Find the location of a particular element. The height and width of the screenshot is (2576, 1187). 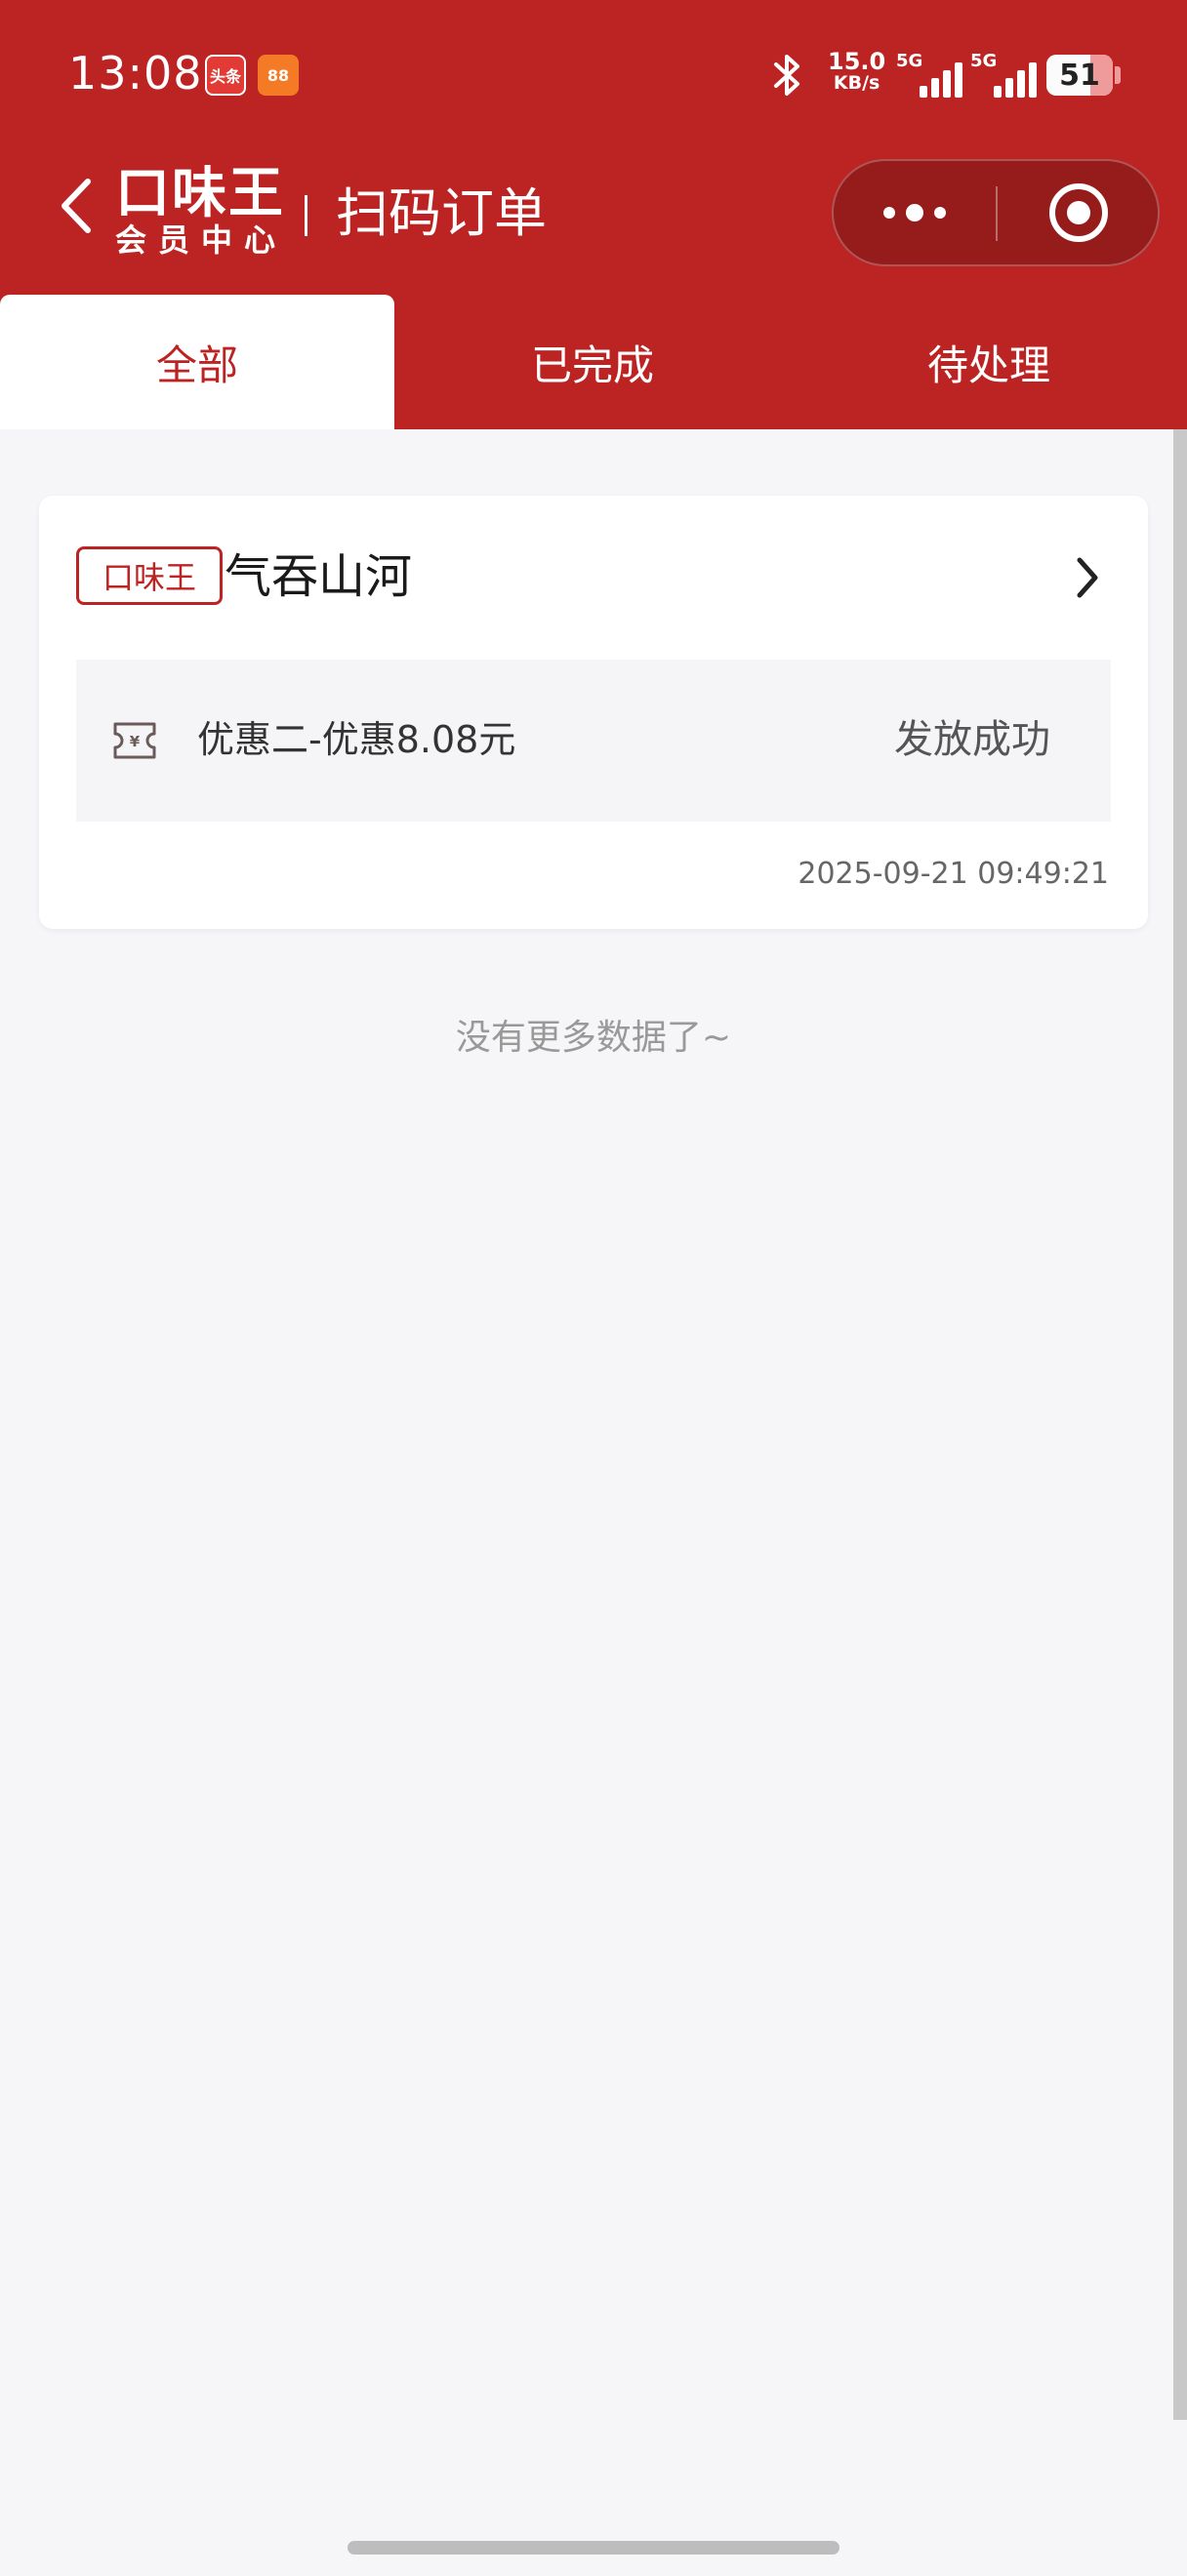

target-circle-icon is located at coordinates (1078, 212).